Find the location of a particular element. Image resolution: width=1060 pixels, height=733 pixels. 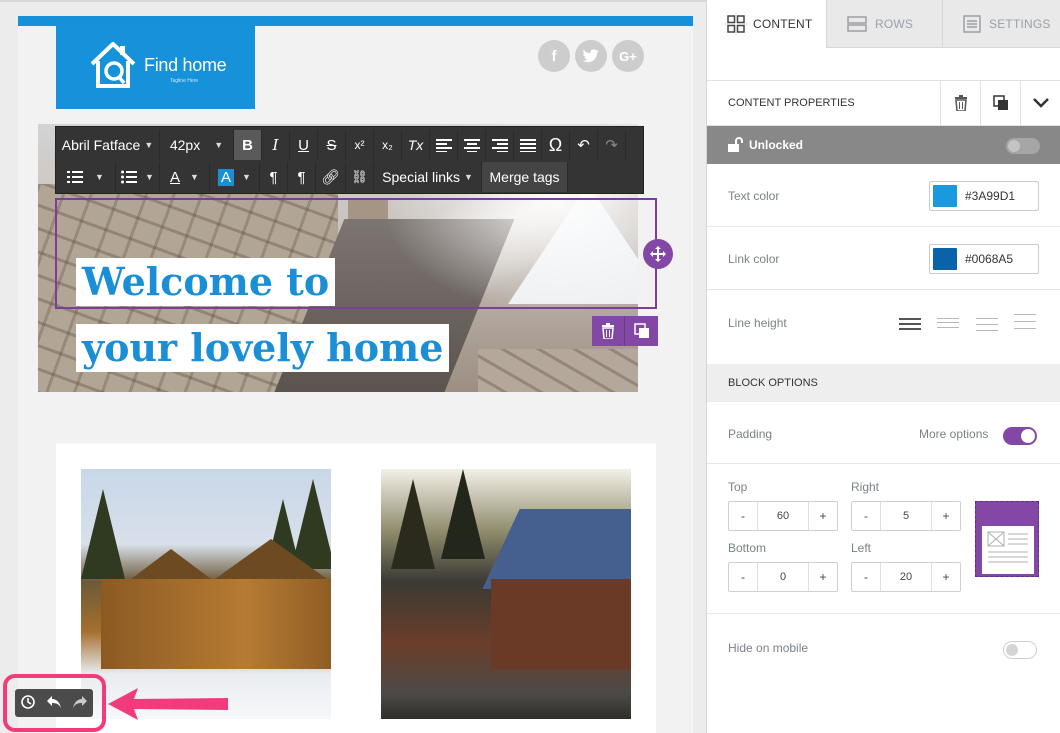

text-color-picker: #3A99D1 is located at coordinates (984, 196).